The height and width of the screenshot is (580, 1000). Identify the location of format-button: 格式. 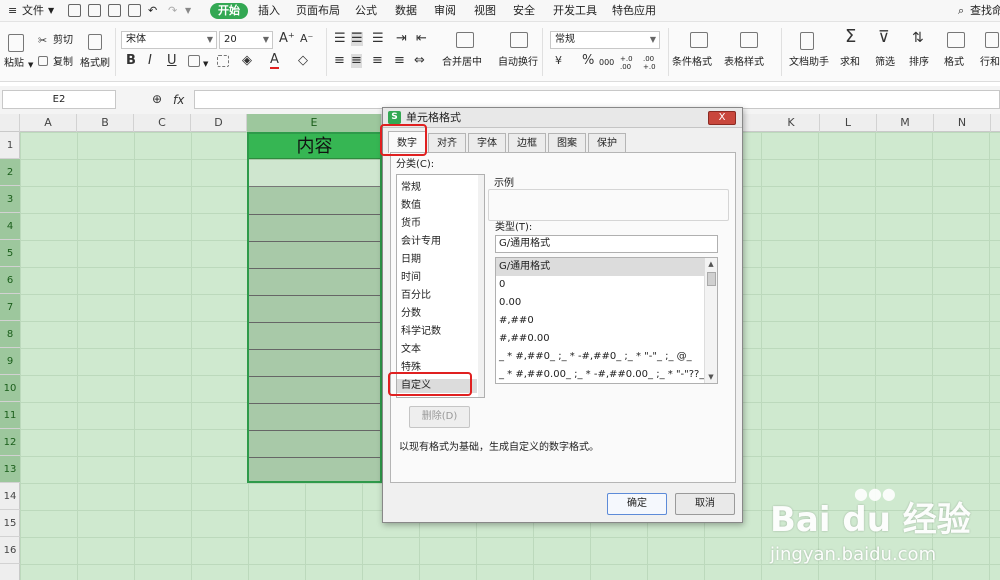
(954, 63).